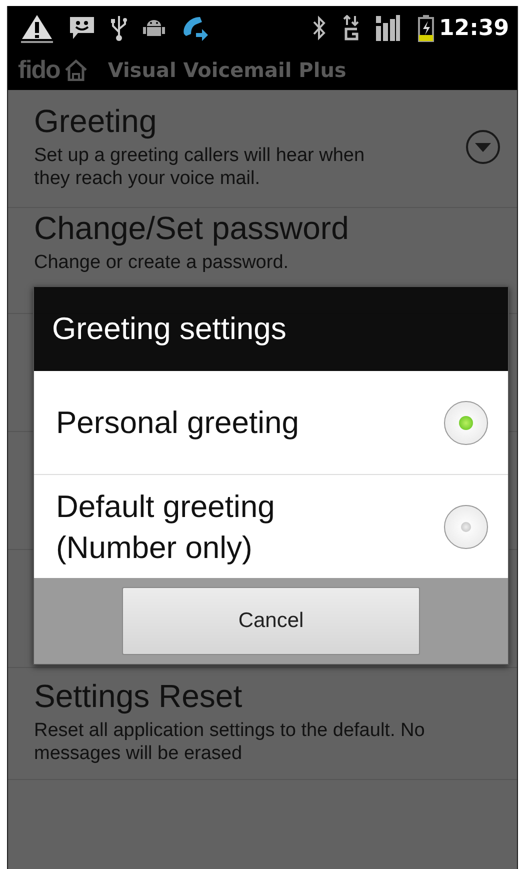 The width and height of the screenshot is (522, 869). What do you see at coordinates (318, 28) in the screenshot?
I see `bluetooth-icon` at bounding box center [318, 28].